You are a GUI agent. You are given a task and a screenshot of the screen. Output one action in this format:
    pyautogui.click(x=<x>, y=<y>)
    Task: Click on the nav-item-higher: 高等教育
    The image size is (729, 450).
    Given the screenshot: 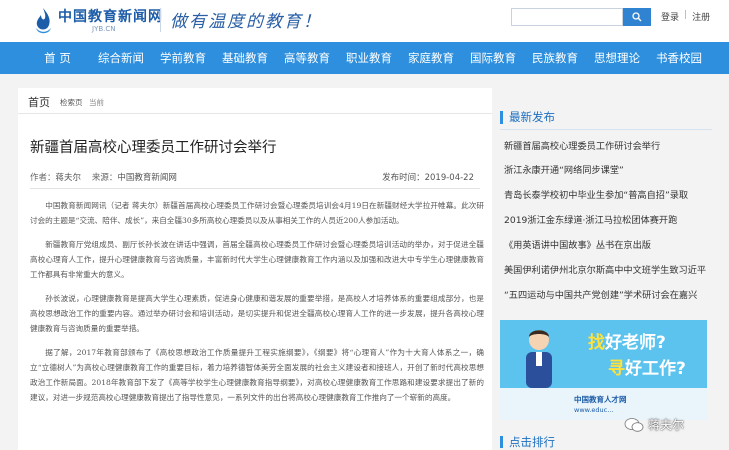 What is the action you would take?
    pyautogui.click(x=307, y=58)
    